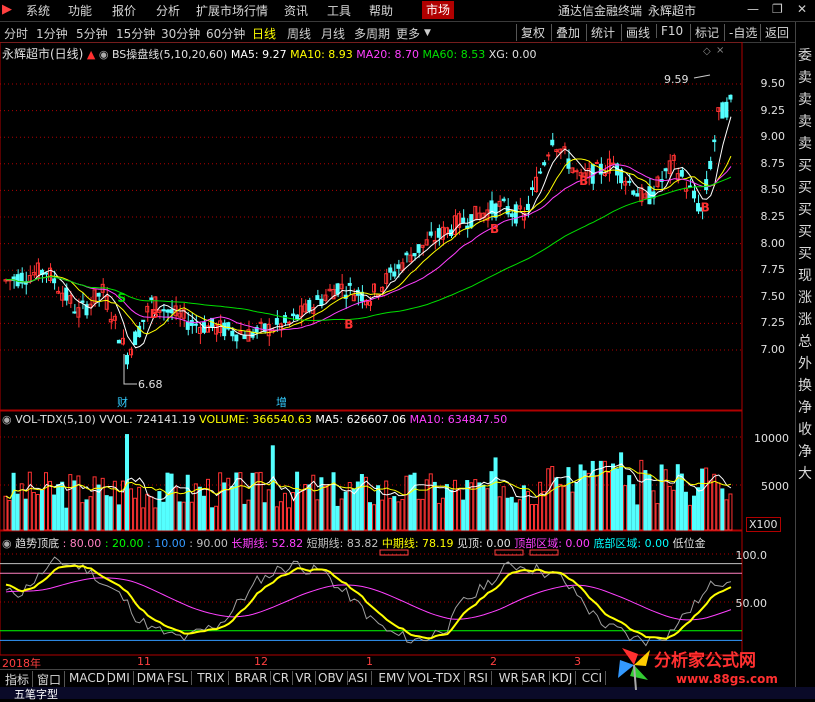 The image size is (815, 702). Describe the element at coordinates (720, 50) in the screenshot. I see `close-panel-icon: ×` at that location.